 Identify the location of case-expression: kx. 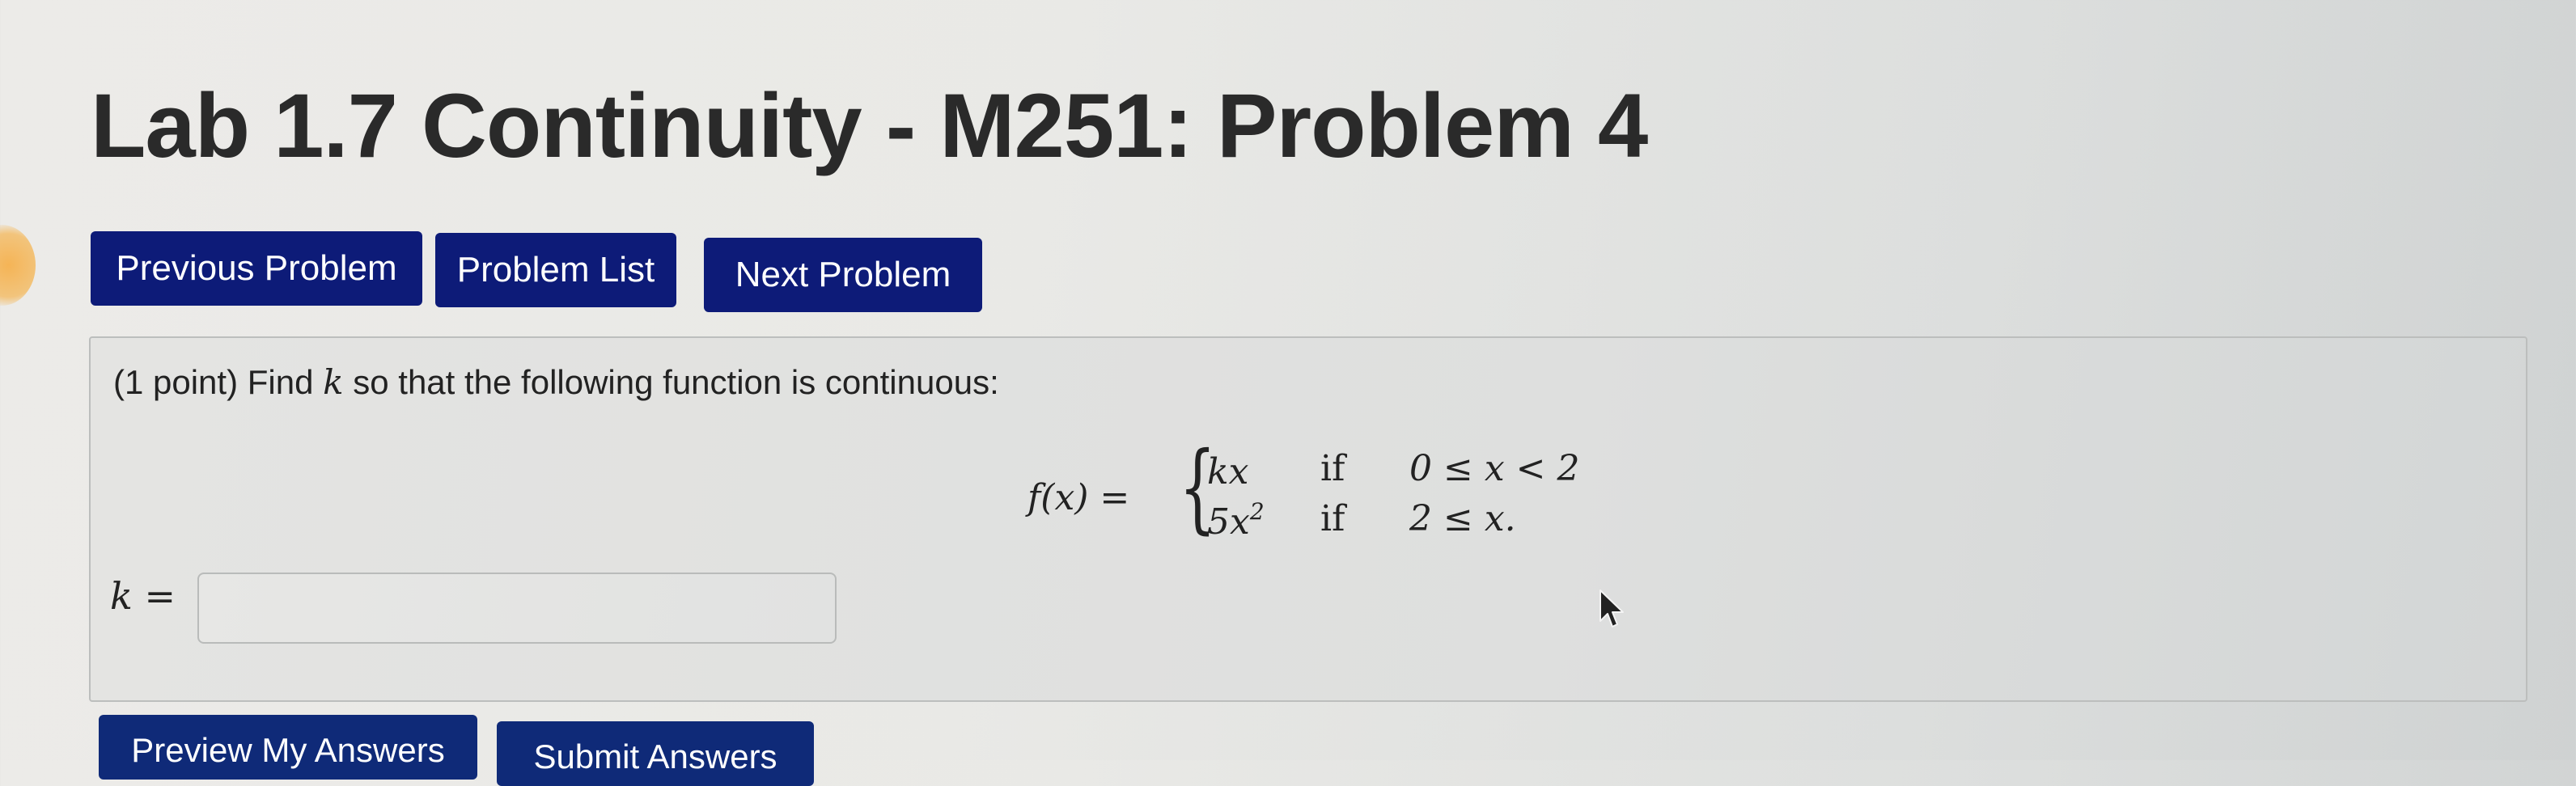
(1228, 472).